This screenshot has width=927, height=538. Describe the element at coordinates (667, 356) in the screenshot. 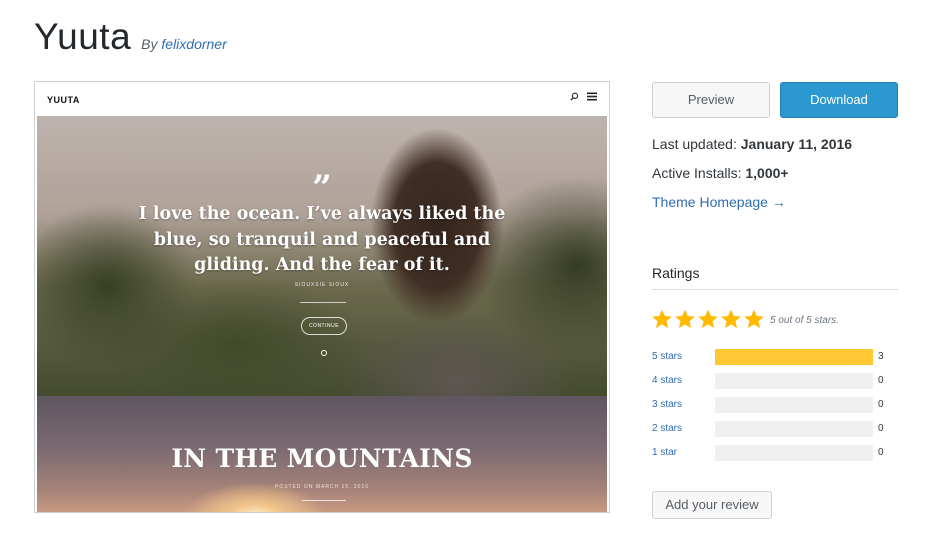

I see `rating-link-5-stars: 5 stars` at that location.